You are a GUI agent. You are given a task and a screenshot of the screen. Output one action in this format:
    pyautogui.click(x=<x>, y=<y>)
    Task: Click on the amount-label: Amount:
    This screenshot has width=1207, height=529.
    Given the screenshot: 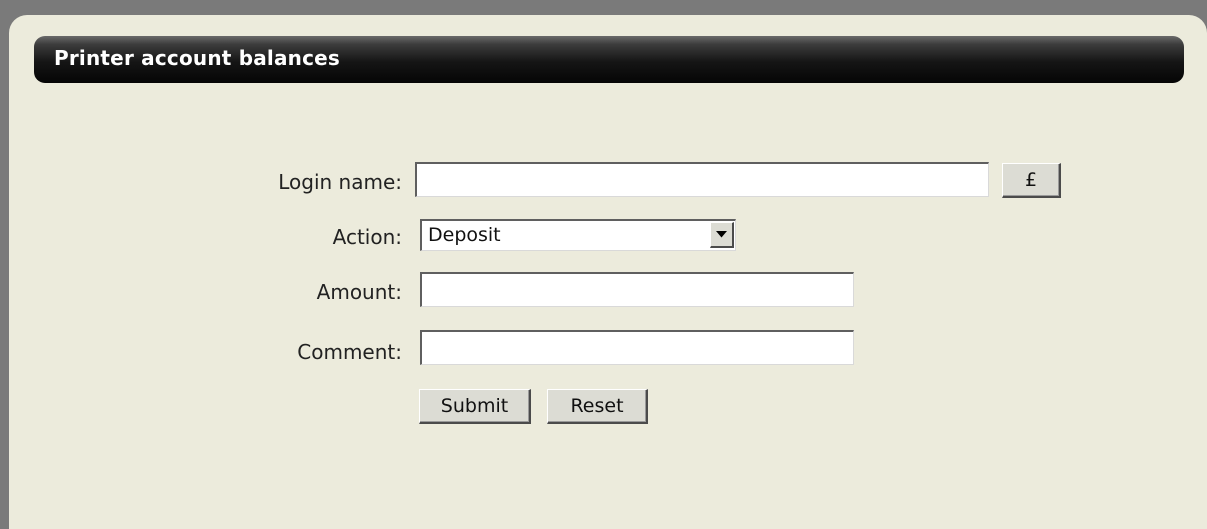 What is the action you would take?
    pyautogui.click(x=359, y=292)
    